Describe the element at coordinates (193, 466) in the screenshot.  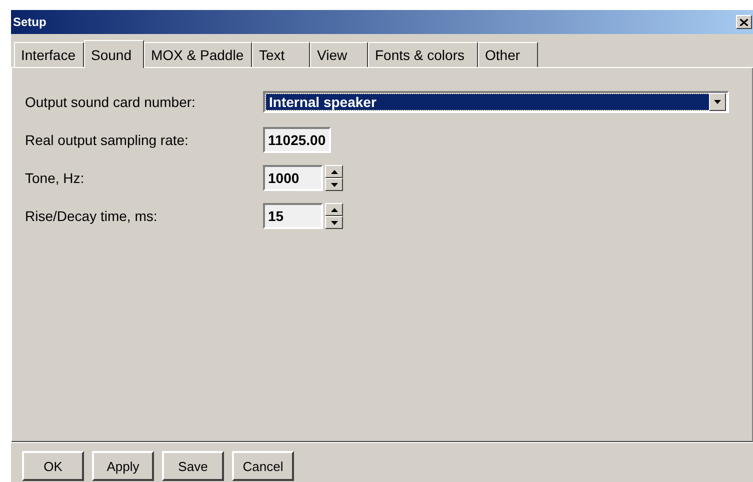
I see `dialog-button: Save` at that location.